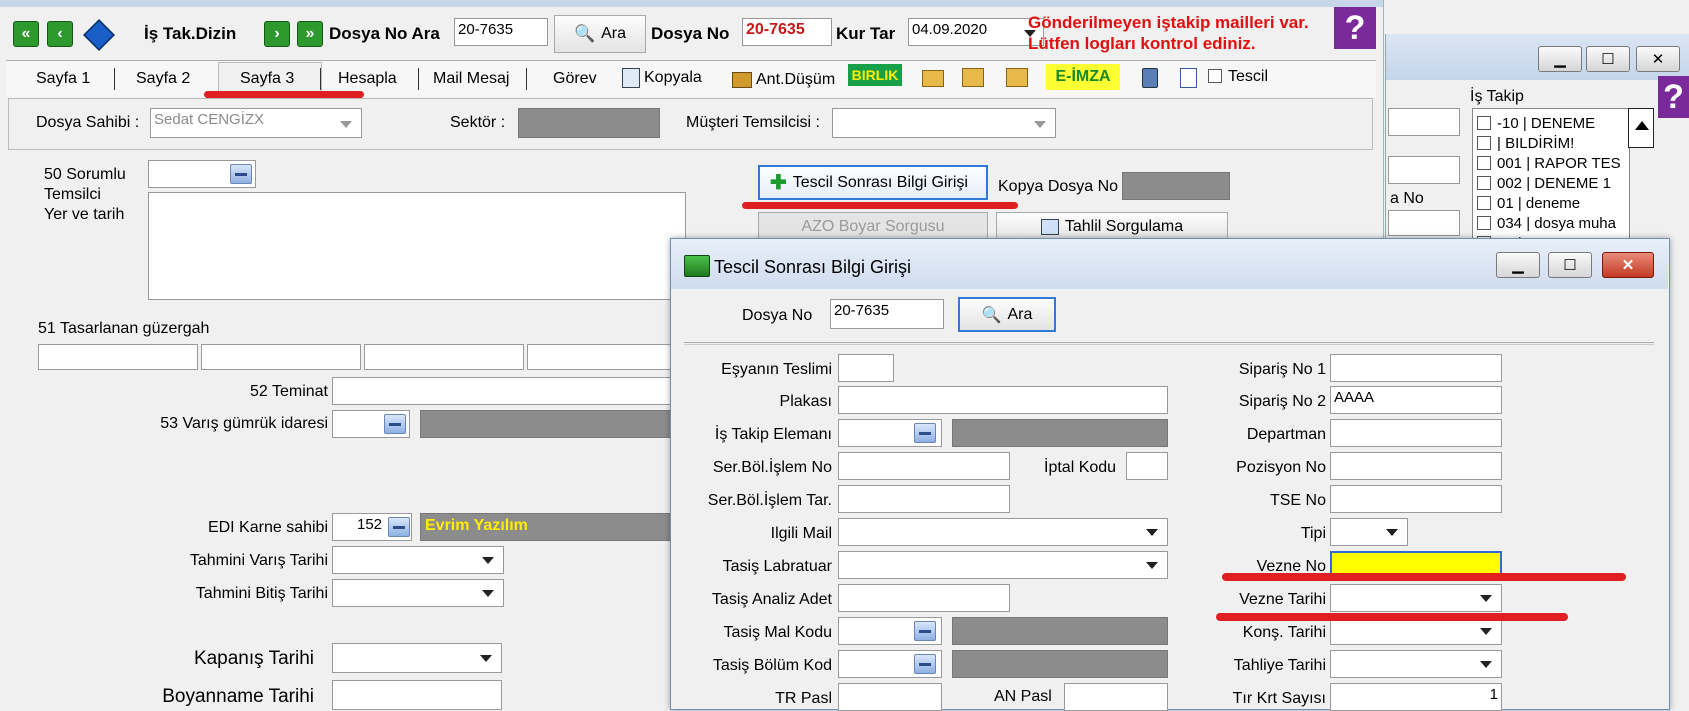  What do you see at coordinates (1416, 499) in the screenshot?
I see `tse-no-input` at bounding box center [1416, 499].